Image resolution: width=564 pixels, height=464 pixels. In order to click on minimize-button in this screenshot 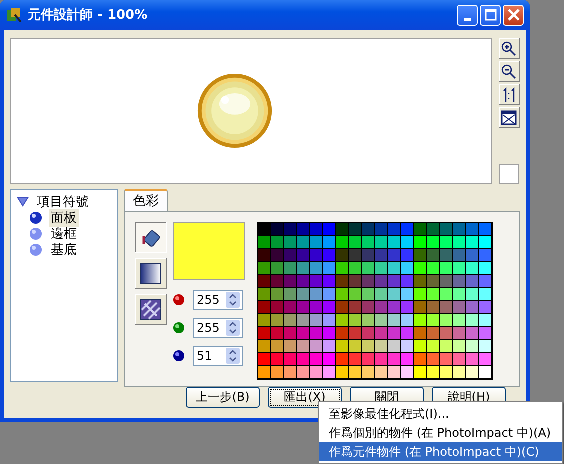, I will do `click(467, 15)`.